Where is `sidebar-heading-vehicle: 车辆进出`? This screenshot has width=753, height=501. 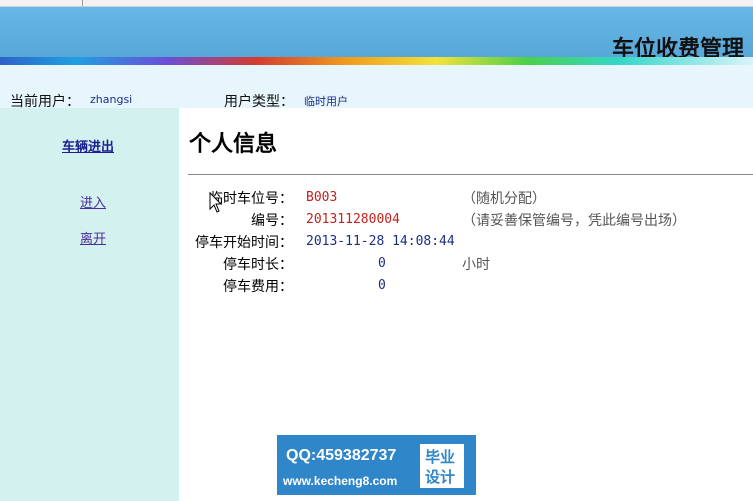 sidebar-heading-vehicle: 车辆进出 is located at coordinates (88, 145).